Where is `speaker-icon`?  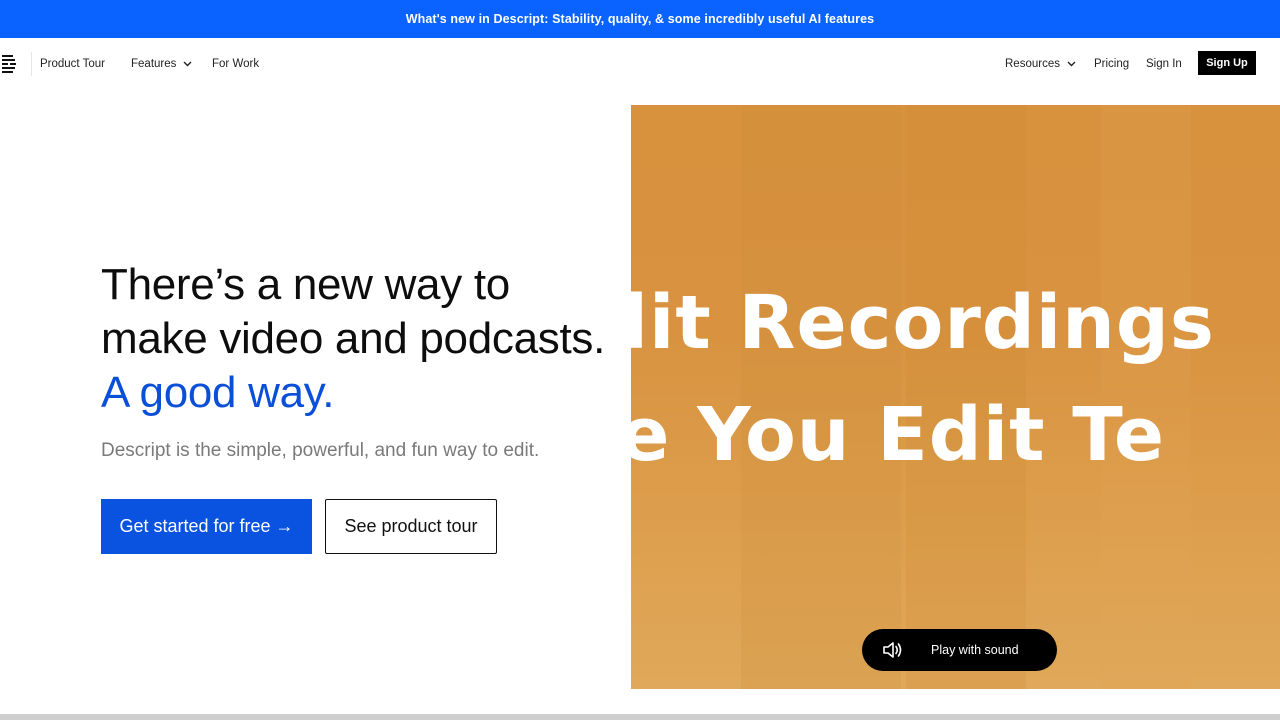
speaker-icon is located at coordinates (892, 650).